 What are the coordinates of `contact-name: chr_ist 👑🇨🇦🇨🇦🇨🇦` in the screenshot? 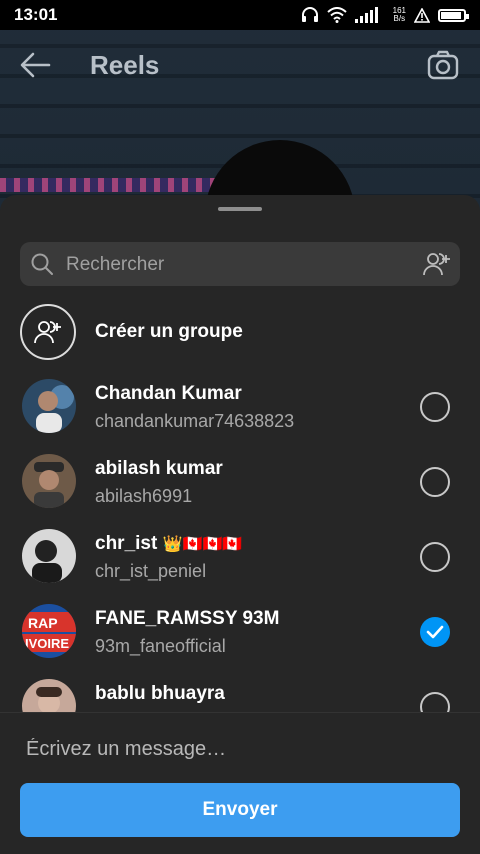 It's located at (169, 543).